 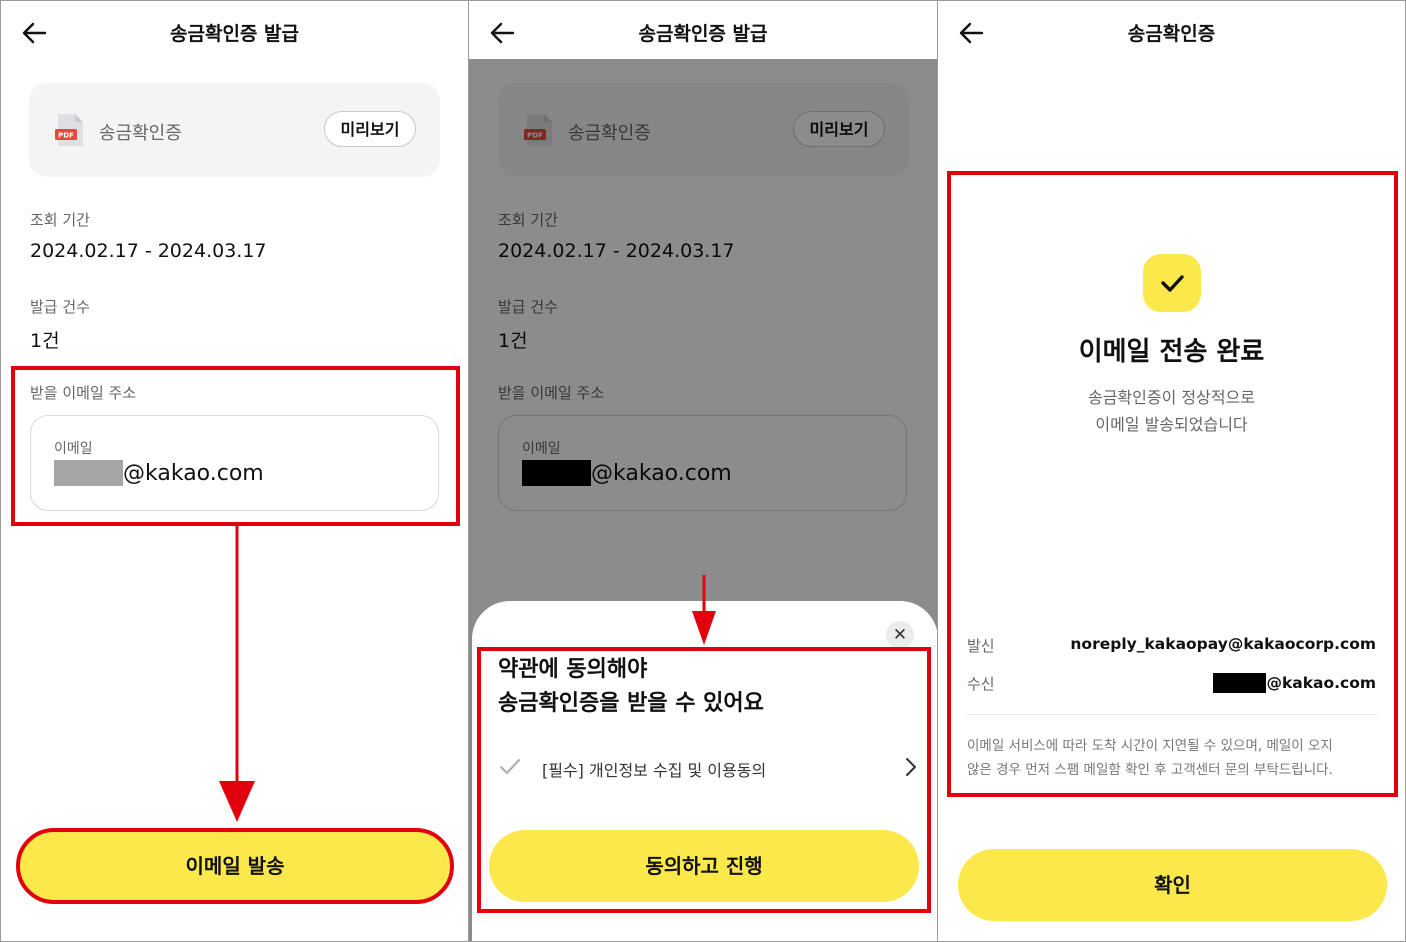 What do you see at coordinates (1240, 683) in the screenshot?
I see `recipient-redaction` at bounding box center [1240, 683].